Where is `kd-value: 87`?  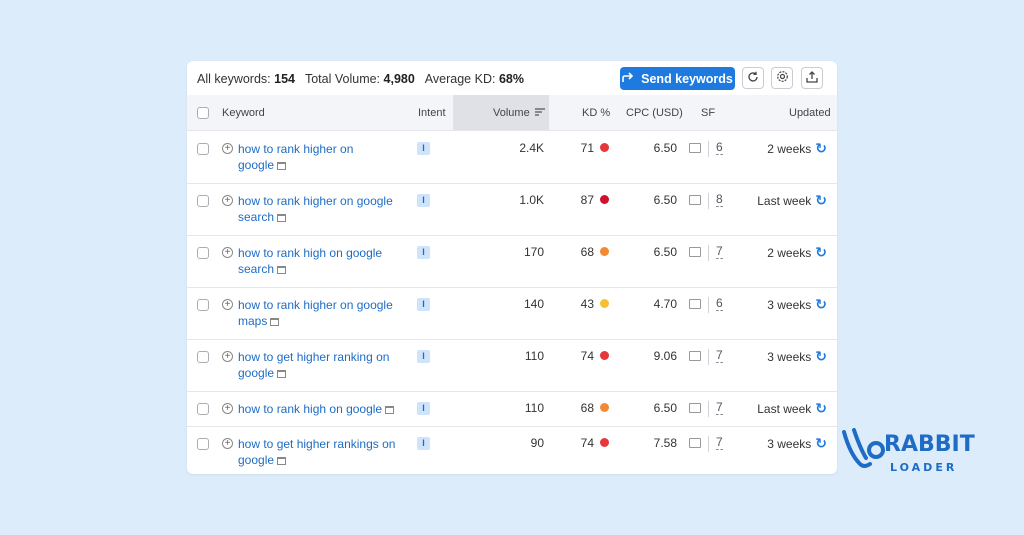
kd-value: 87 is located at coordinates (587, 200).